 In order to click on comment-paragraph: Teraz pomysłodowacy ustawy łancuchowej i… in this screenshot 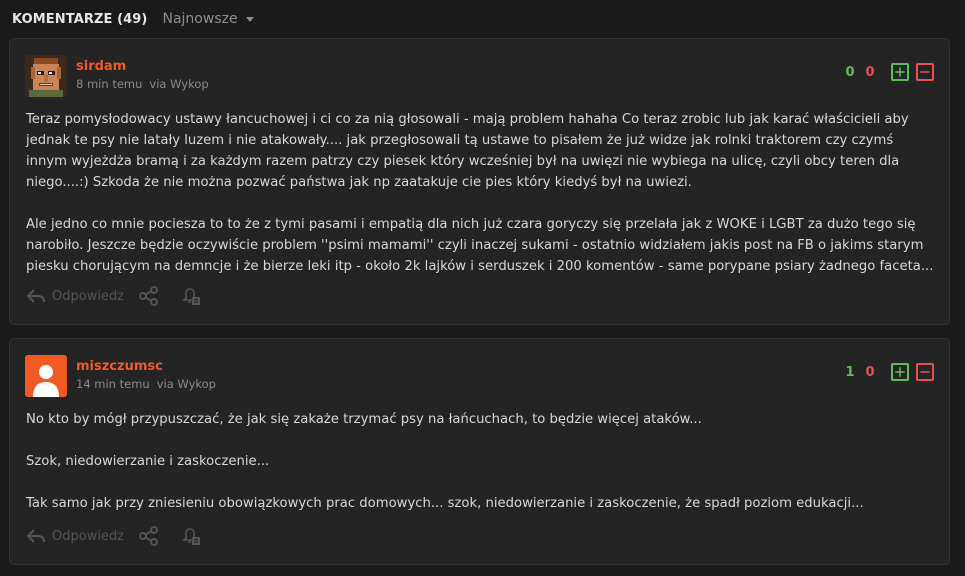, I will do `click(467, 151)`.